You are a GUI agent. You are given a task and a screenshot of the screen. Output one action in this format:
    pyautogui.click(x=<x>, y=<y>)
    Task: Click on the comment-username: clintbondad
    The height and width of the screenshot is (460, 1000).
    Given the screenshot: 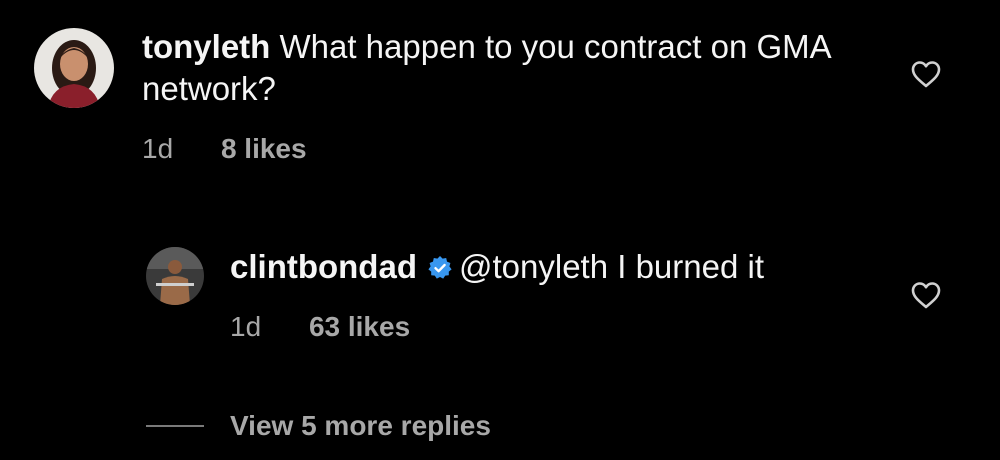 What is the action you would take?
    pyautogui.click(x=323, y=266)
    